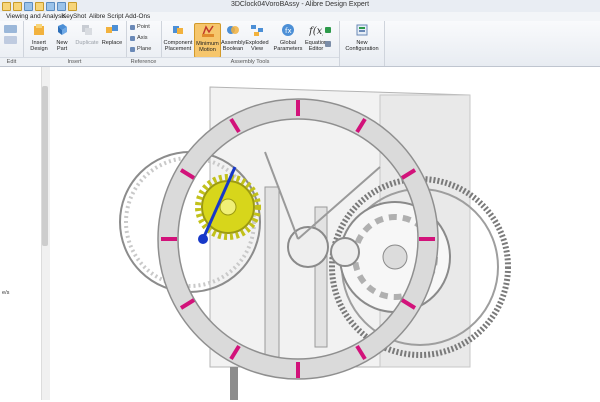 This screenshot has width=600, height=402. I want to click on new-configuration-label: New Configuration, so click(362, 46).